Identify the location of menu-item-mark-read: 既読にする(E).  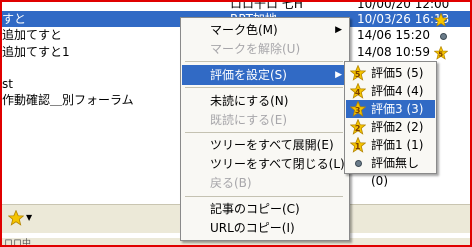
(265, 120).